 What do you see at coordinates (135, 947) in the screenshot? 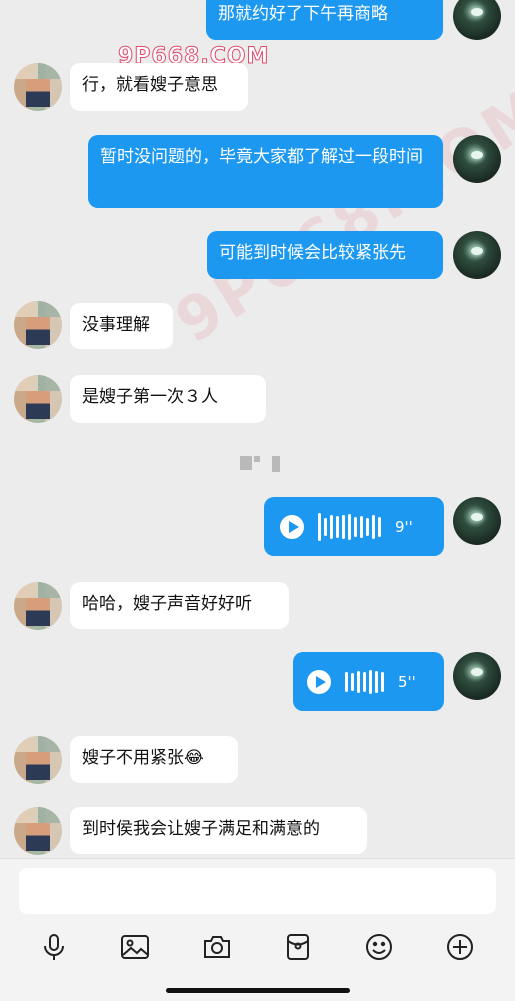
I see `image-icon` at bounding box center [135, 947].